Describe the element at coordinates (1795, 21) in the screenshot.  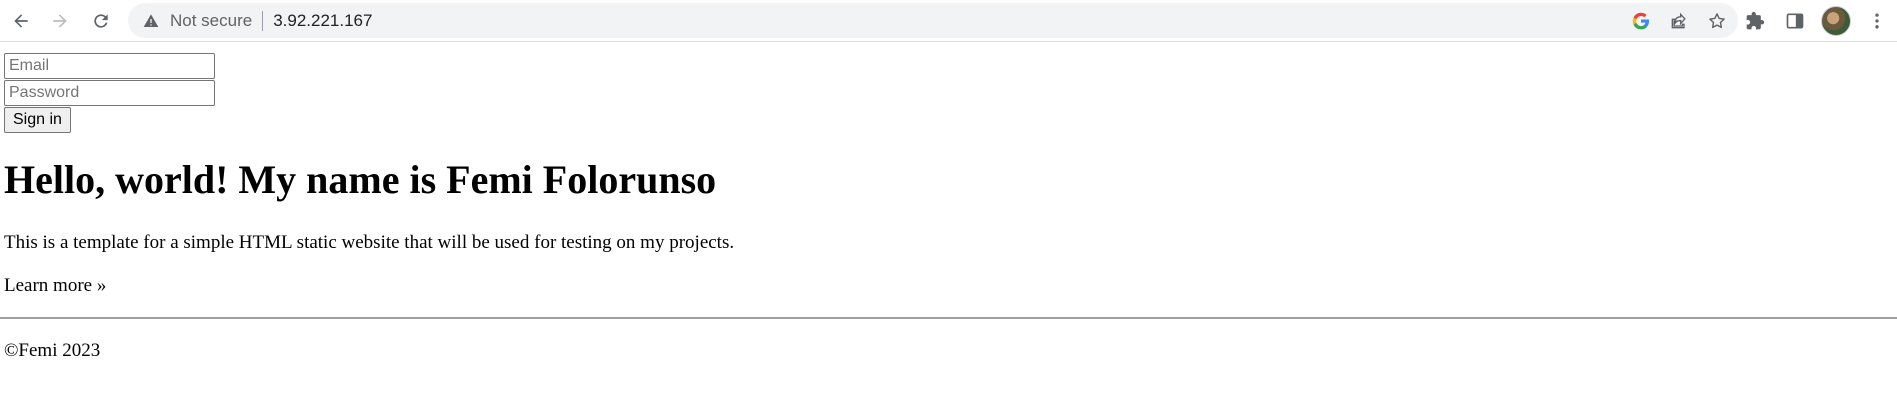
I see `side-panel-icon` at that location.